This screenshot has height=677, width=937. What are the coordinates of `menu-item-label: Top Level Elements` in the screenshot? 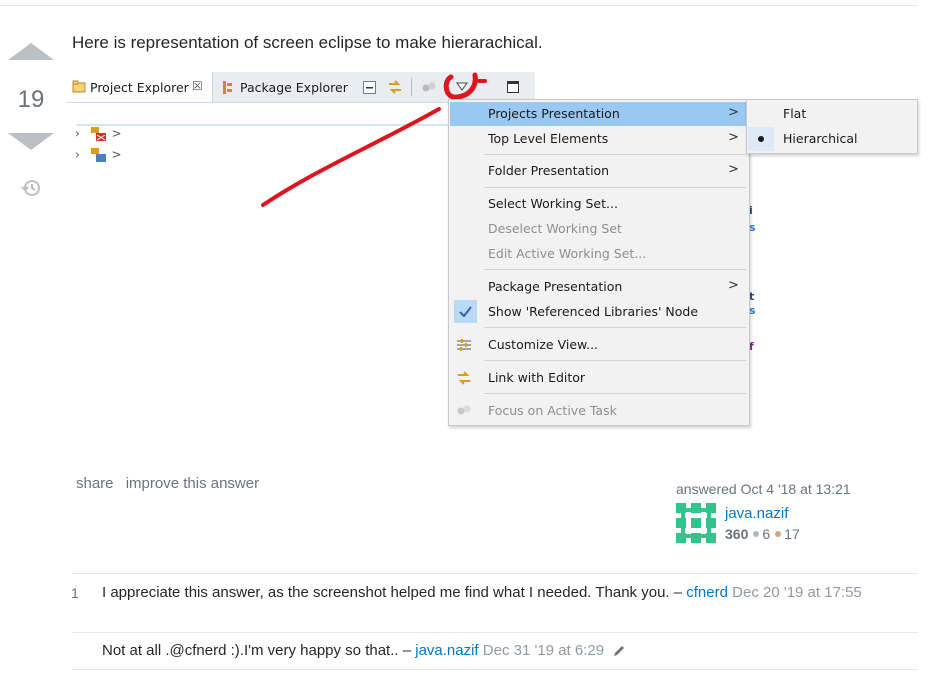 It's located at (548, 138).